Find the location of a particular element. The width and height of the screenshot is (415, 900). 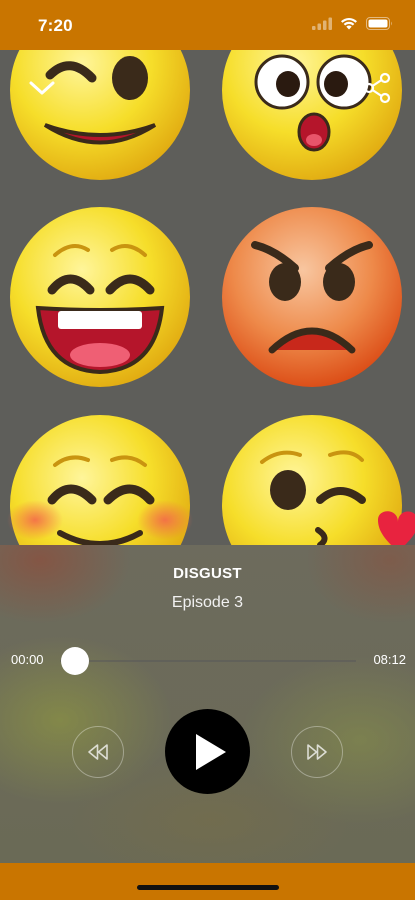

home-indicator is located at coordinates (208, 887).